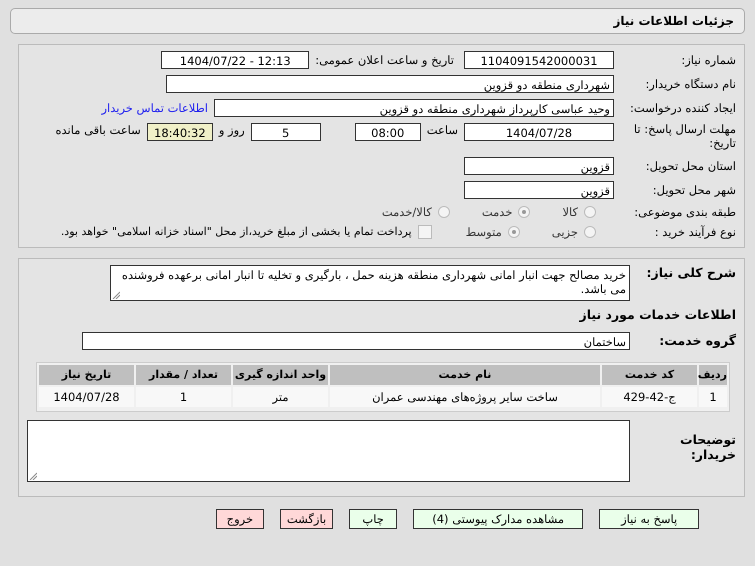 The width and height of the screenshot is (755, 566). What do you see at coordinates (690, 84) in the screenshot?
I see `field-label: نام دستگاه خریدار:` at bounding box center [690, 84].